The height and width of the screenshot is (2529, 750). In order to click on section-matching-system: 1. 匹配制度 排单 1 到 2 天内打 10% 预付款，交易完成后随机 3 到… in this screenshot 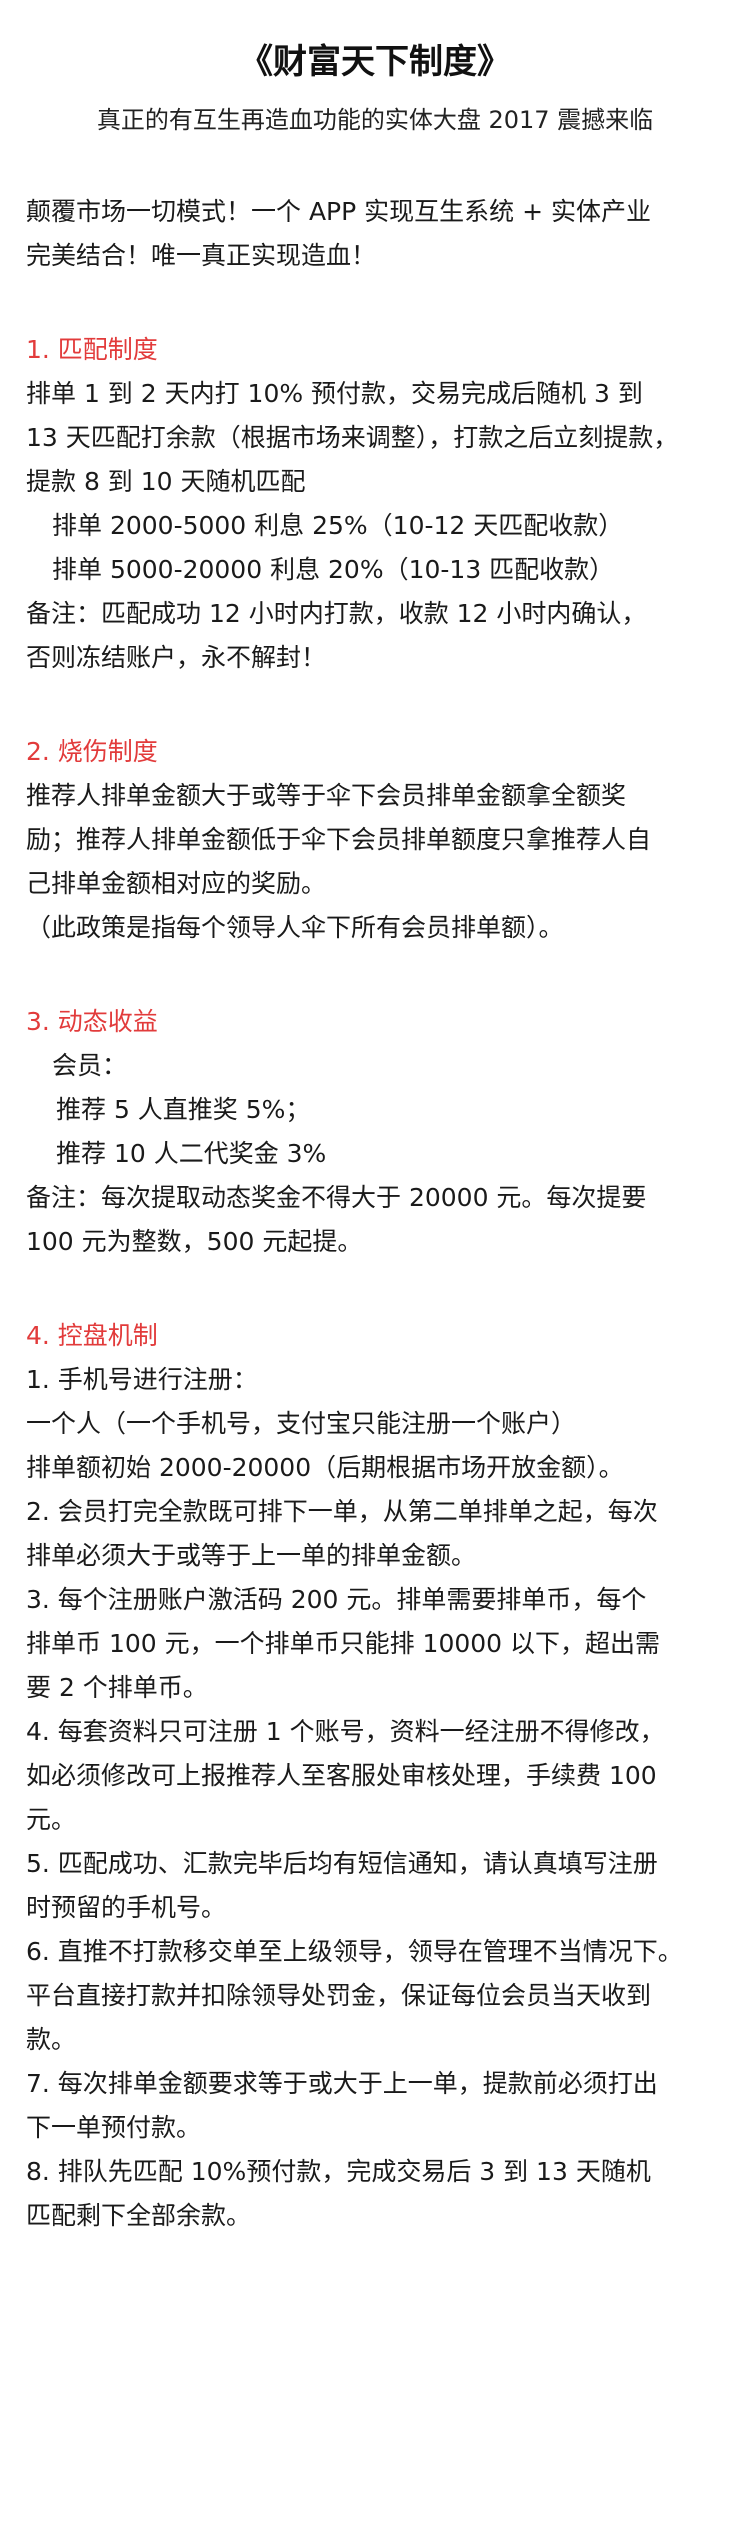, I will do `click(375, 504)`.